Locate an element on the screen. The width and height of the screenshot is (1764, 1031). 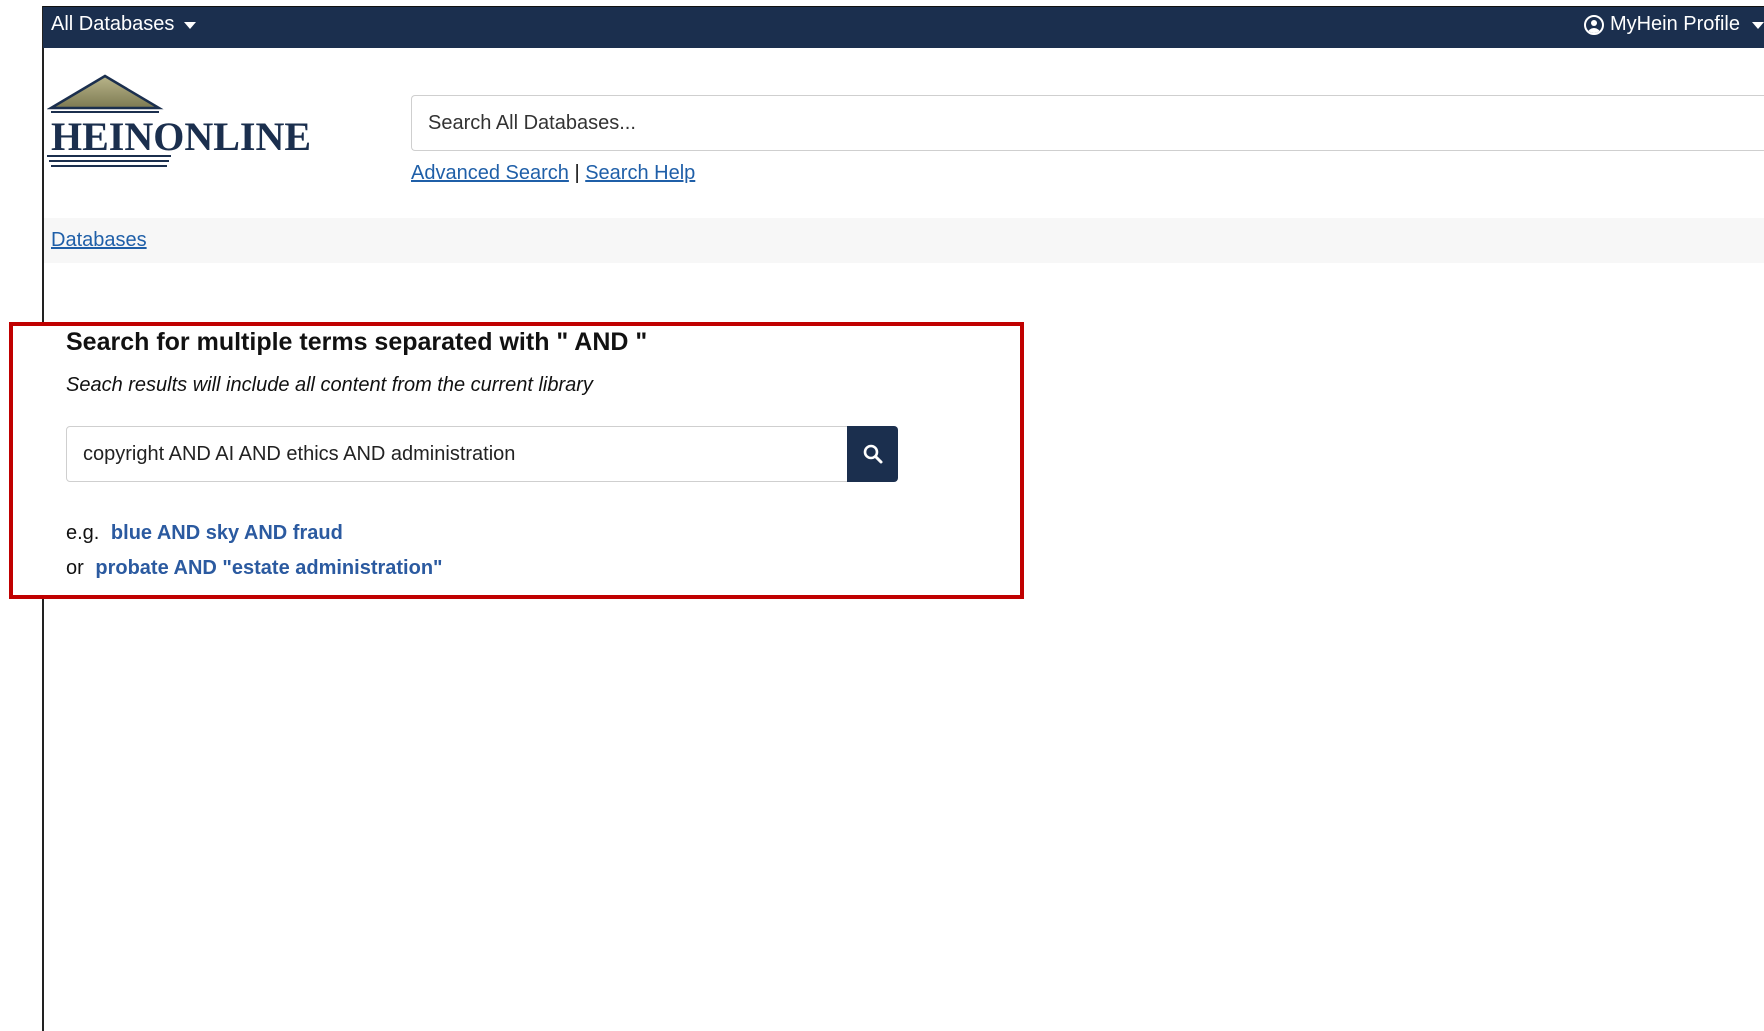
example-prefix-or: or is located at coordinates (75, 568).